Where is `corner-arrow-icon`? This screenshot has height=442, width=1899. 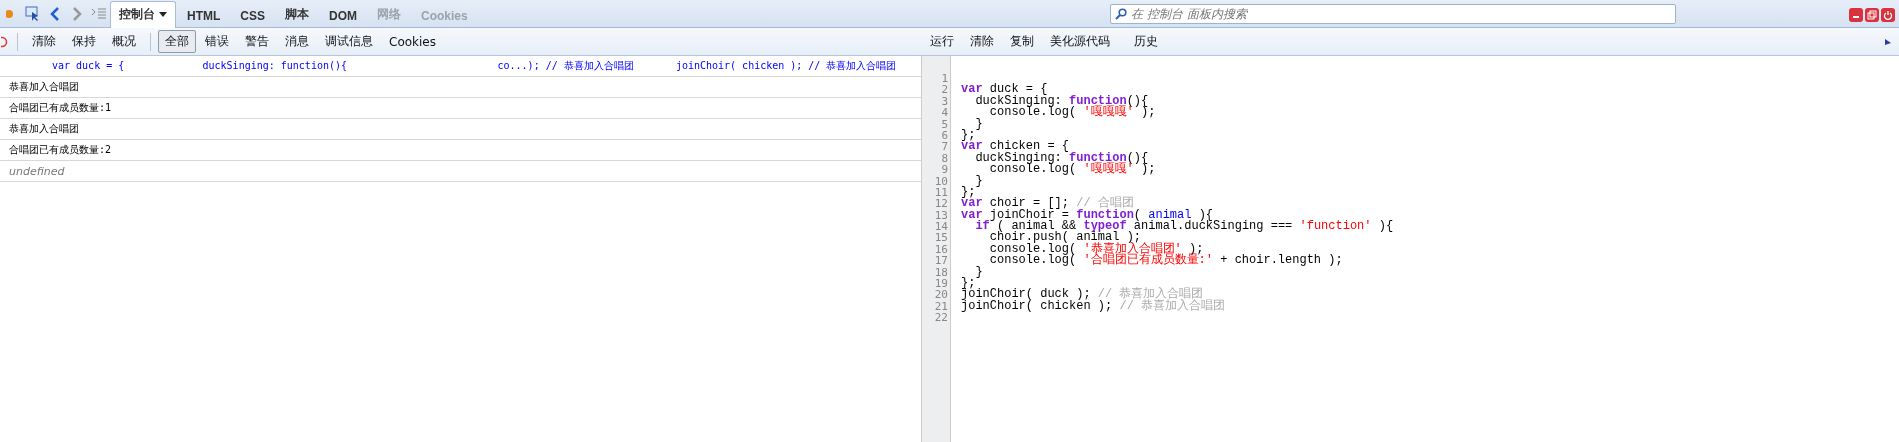 corner-arrow-icon is located at coordinates (1888, 41).